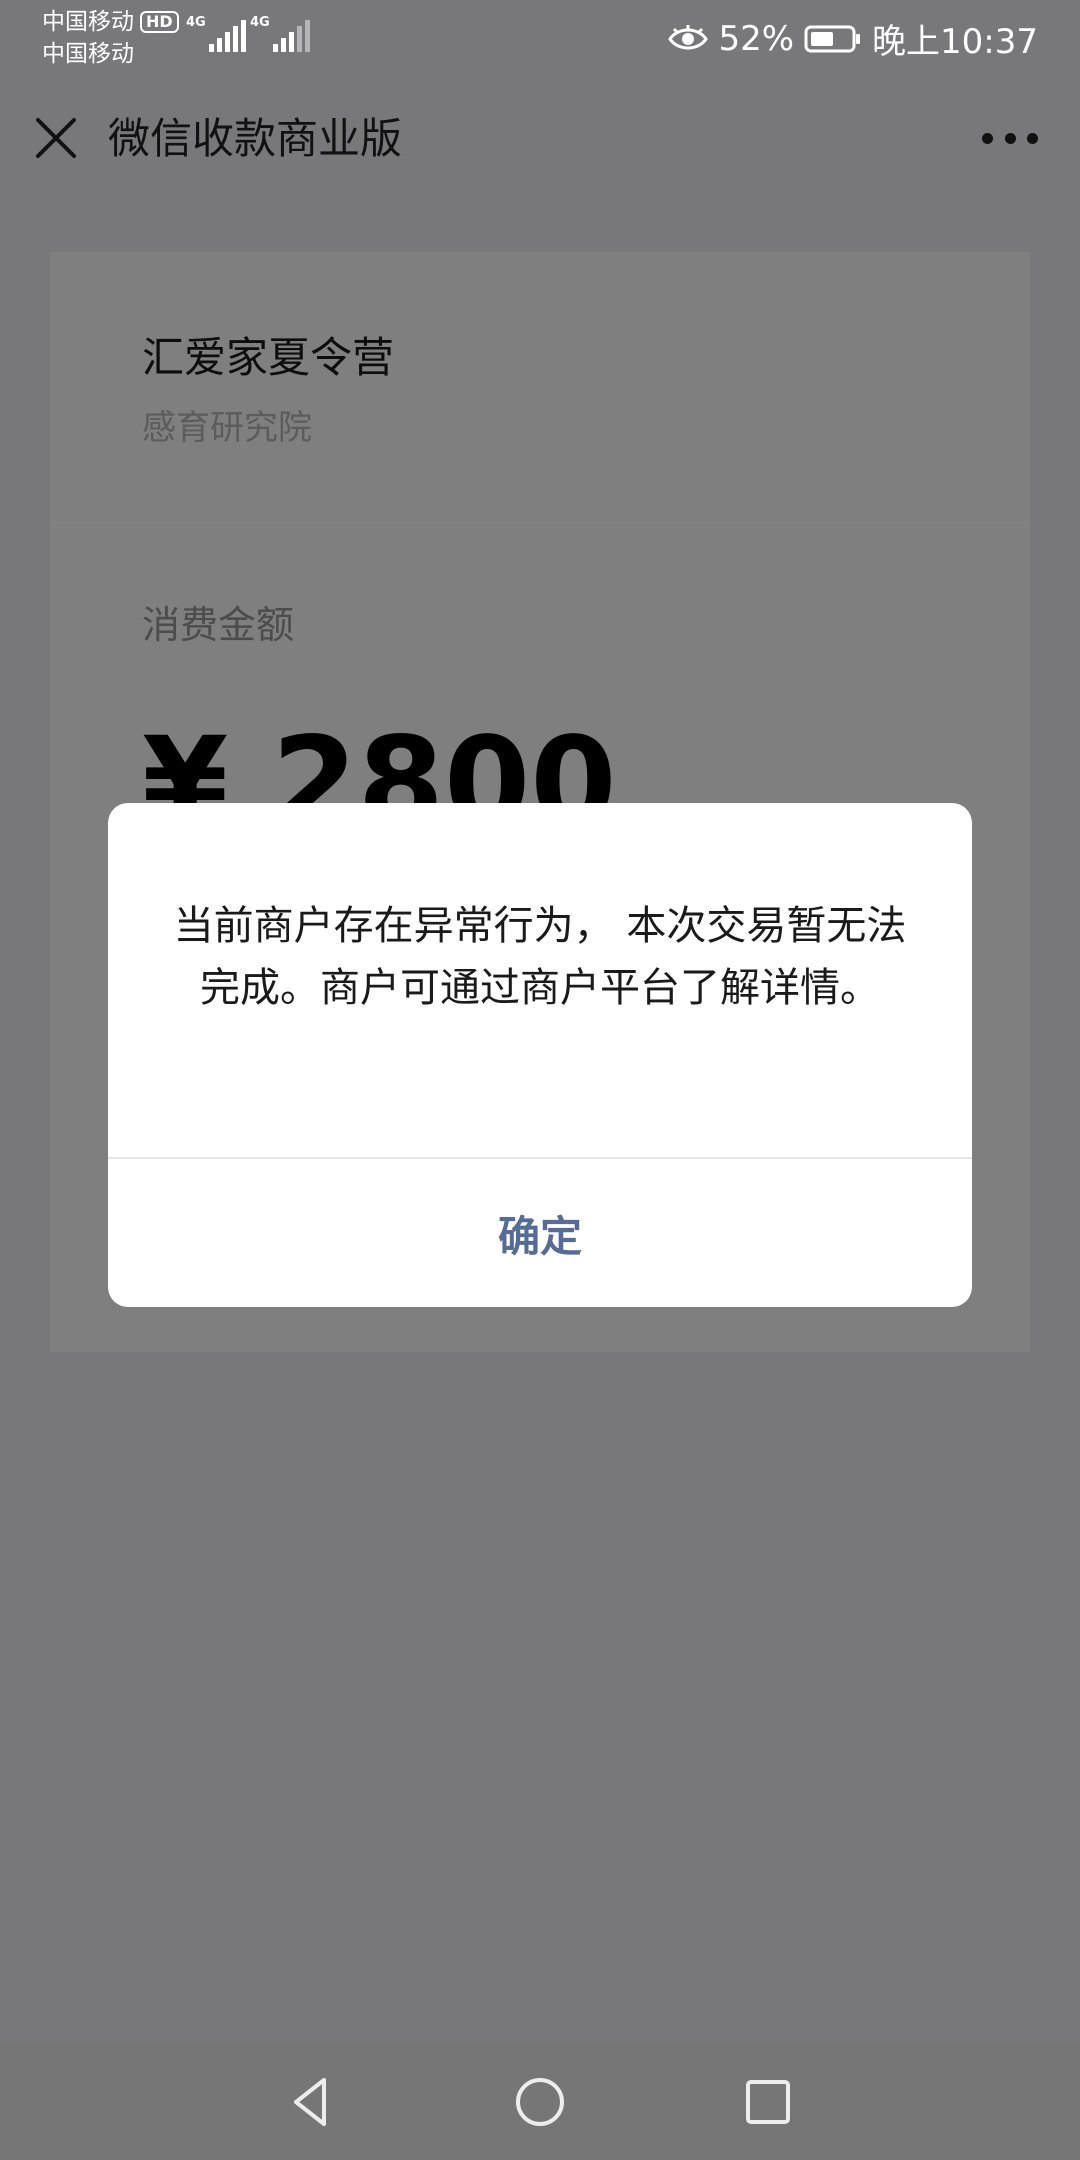  I want to click on back-triangle-icon, so click(310, 2102).